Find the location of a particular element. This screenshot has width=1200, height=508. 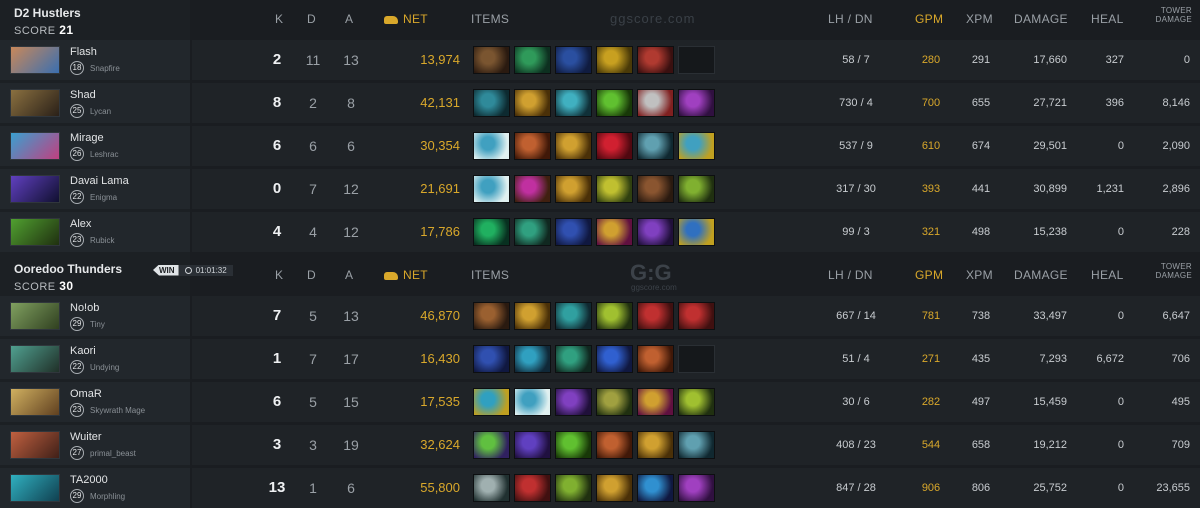

player-name: No!ob is located at coordinates (84, 308).